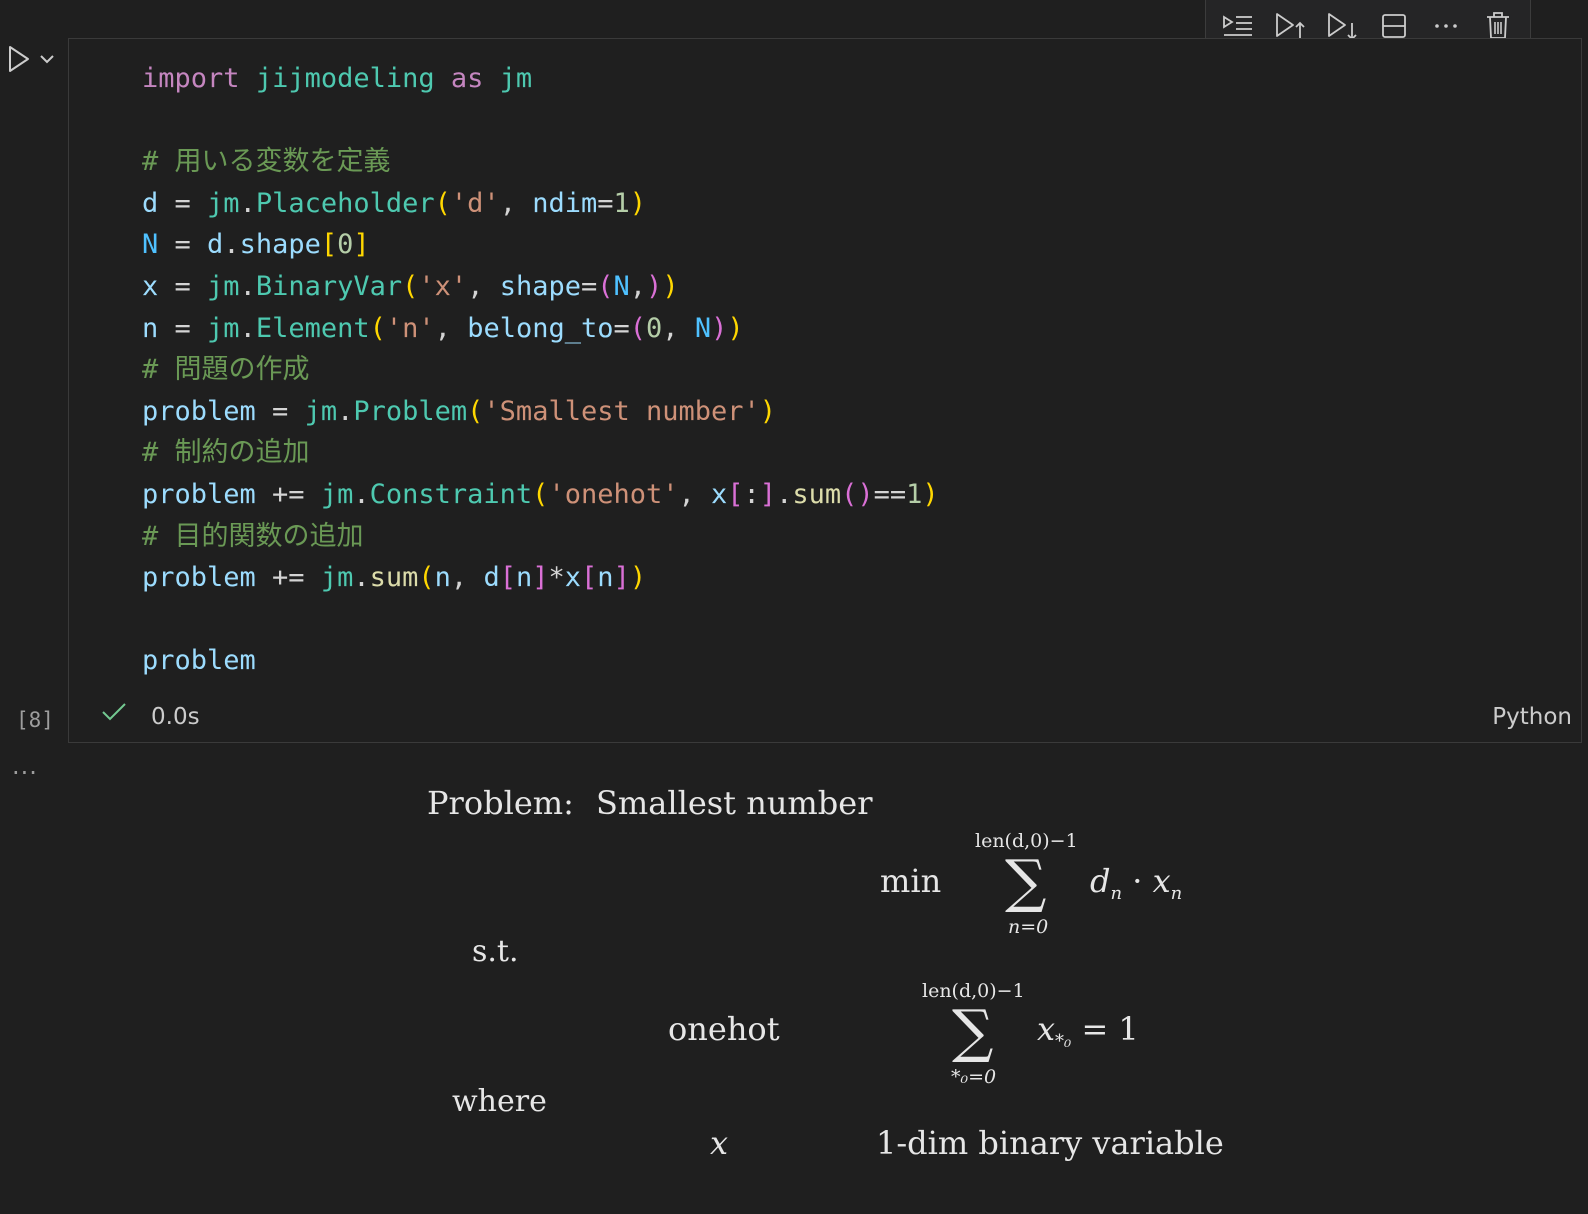 This screenshot has width=1588, height=1214. I want to click on objective-expression: dn · xn, so click(1136, 883).